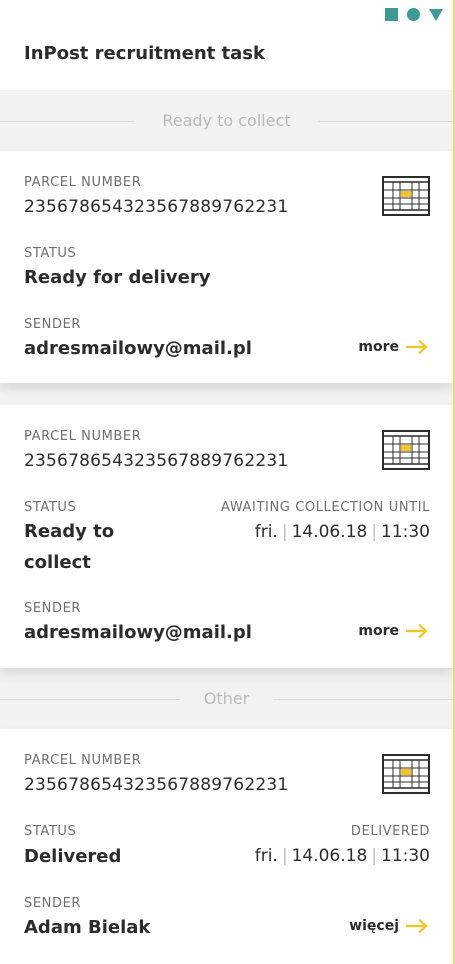 Image resolution: width=455 pixels, height=964 pixels. I want to click on page-title: InPost recruitment task, so click(144, 53).